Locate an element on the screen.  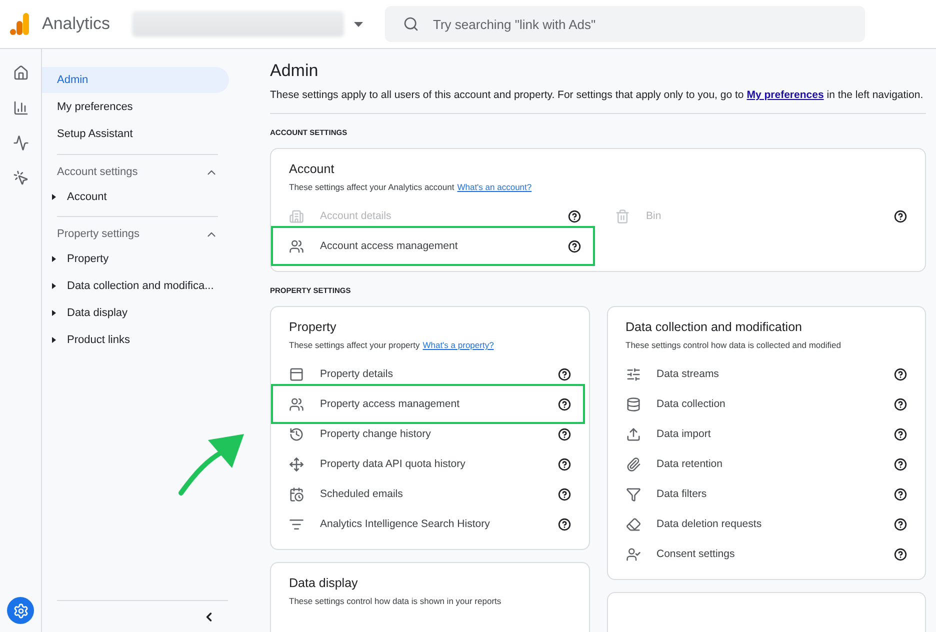
bar-chart-icon is located at coordinates (20, 108).